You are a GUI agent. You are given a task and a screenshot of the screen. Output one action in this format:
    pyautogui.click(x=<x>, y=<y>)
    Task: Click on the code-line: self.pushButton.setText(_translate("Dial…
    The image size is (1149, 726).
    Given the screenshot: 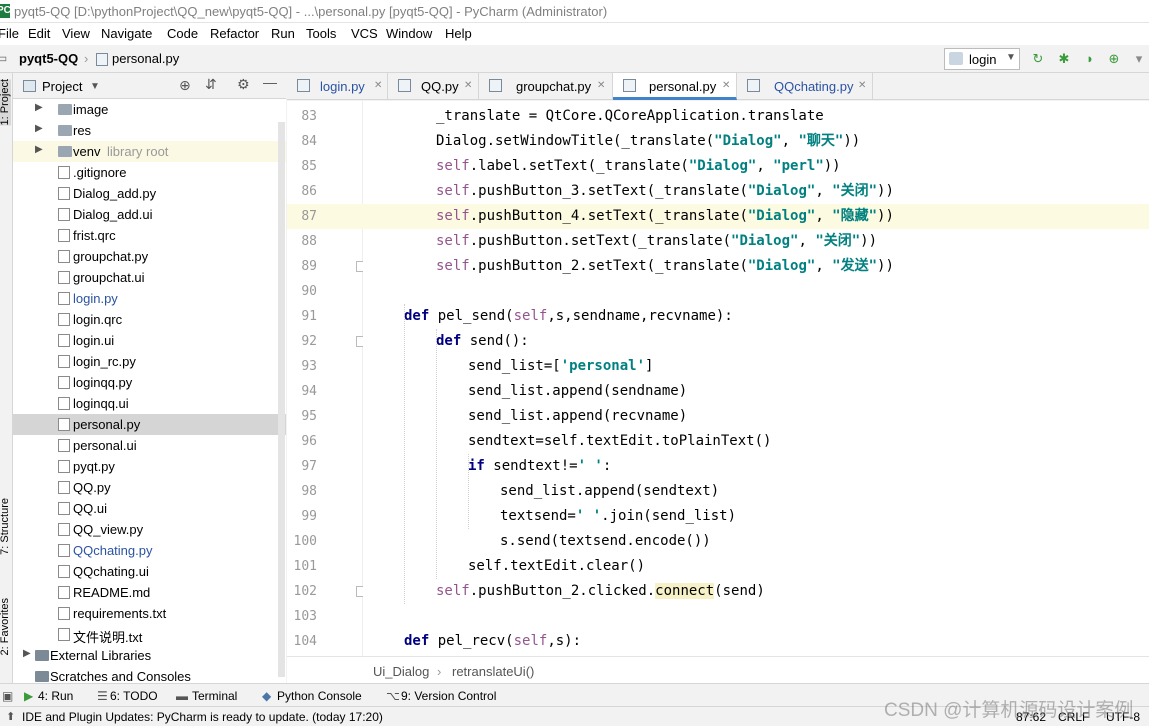 What is the action you would take?
    pyautogui.click(x=756, y=241)
    